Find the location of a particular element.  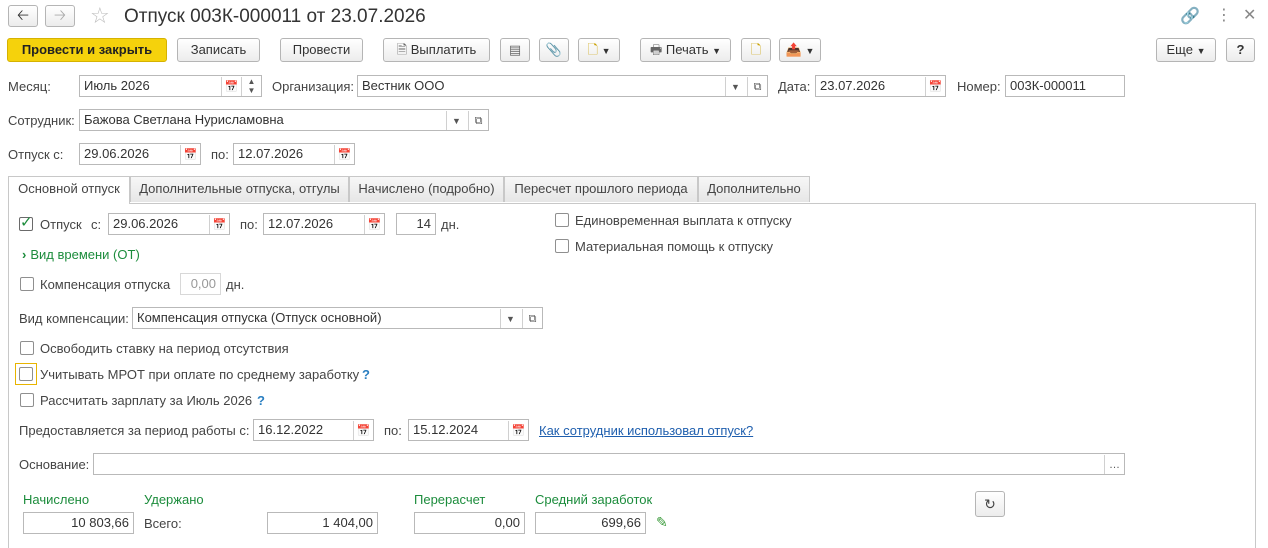

list-icon: ▤ is located at coordinates (515, 49).